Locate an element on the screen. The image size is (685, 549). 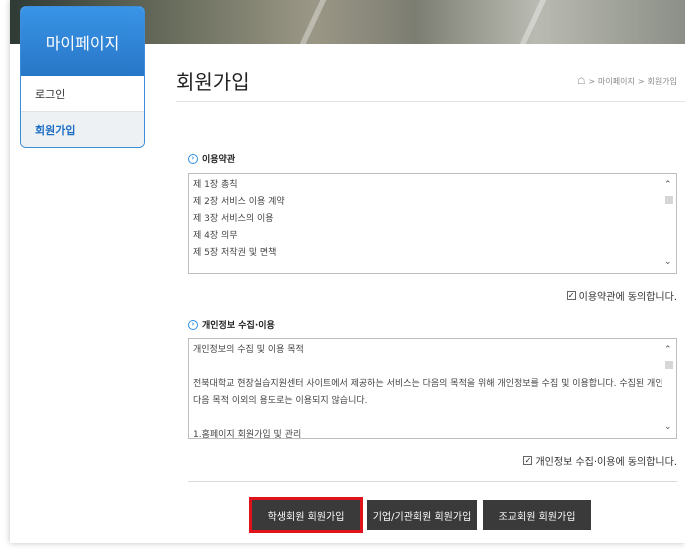
home-icon: ☖ is located at coordinates (581, 82).